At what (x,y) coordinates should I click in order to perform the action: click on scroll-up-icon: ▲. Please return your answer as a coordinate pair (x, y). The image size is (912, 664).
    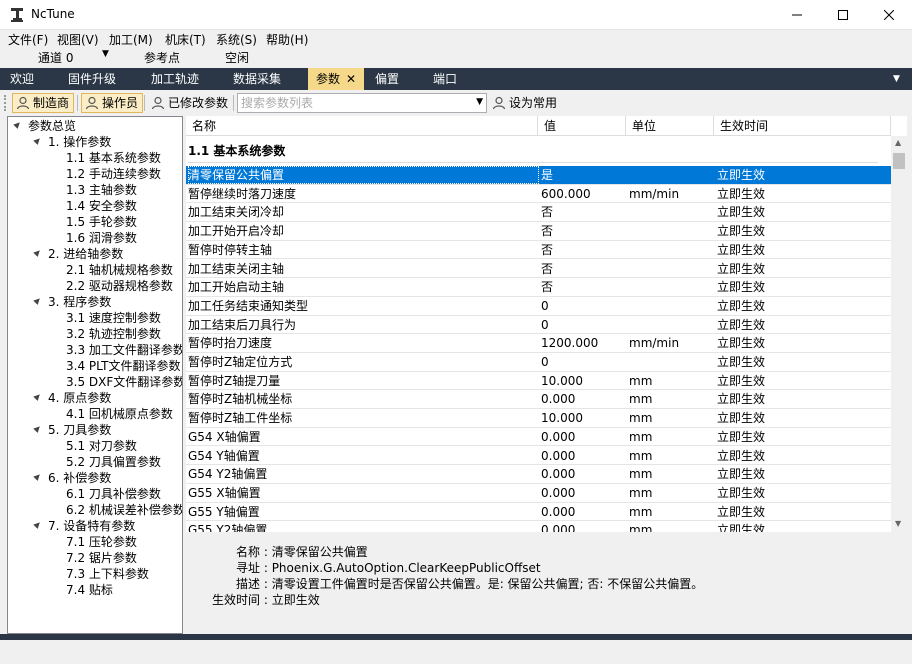
    Looking at the image, I should click on (898, 142).